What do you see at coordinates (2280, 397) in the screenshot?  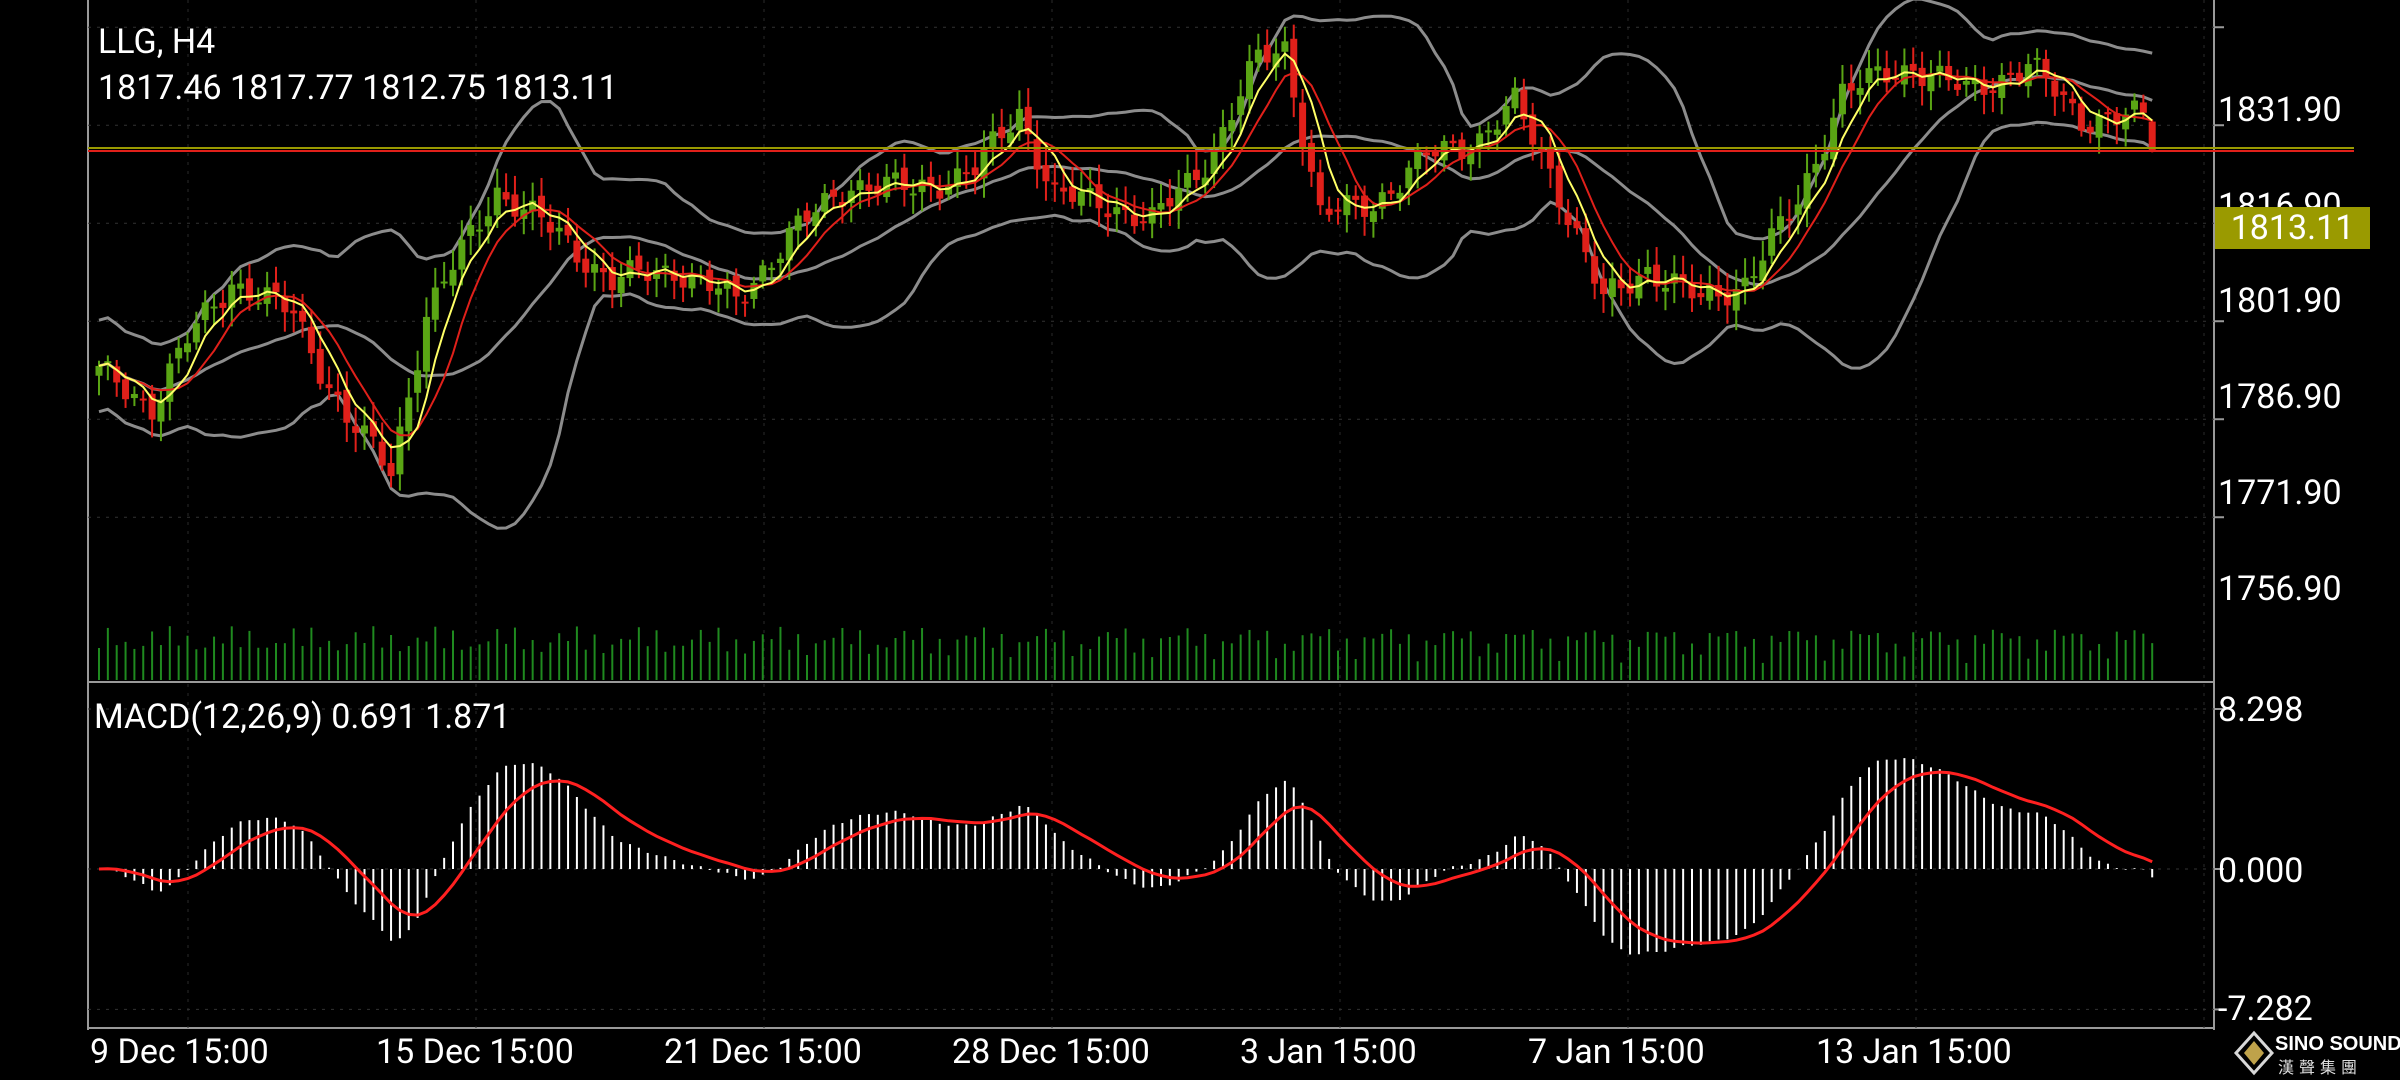 I see `price-axis-label: 1786.90` at bounding box center [2280, 397].